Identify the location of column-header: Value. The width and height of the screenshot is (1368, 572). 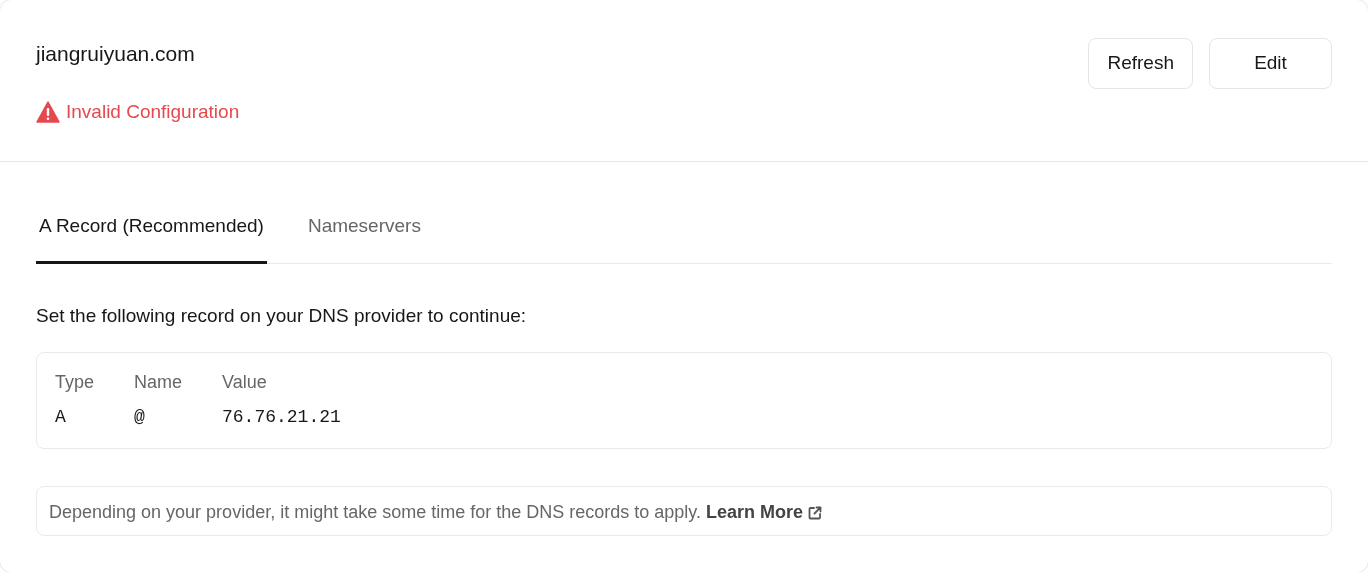
(245, 382).